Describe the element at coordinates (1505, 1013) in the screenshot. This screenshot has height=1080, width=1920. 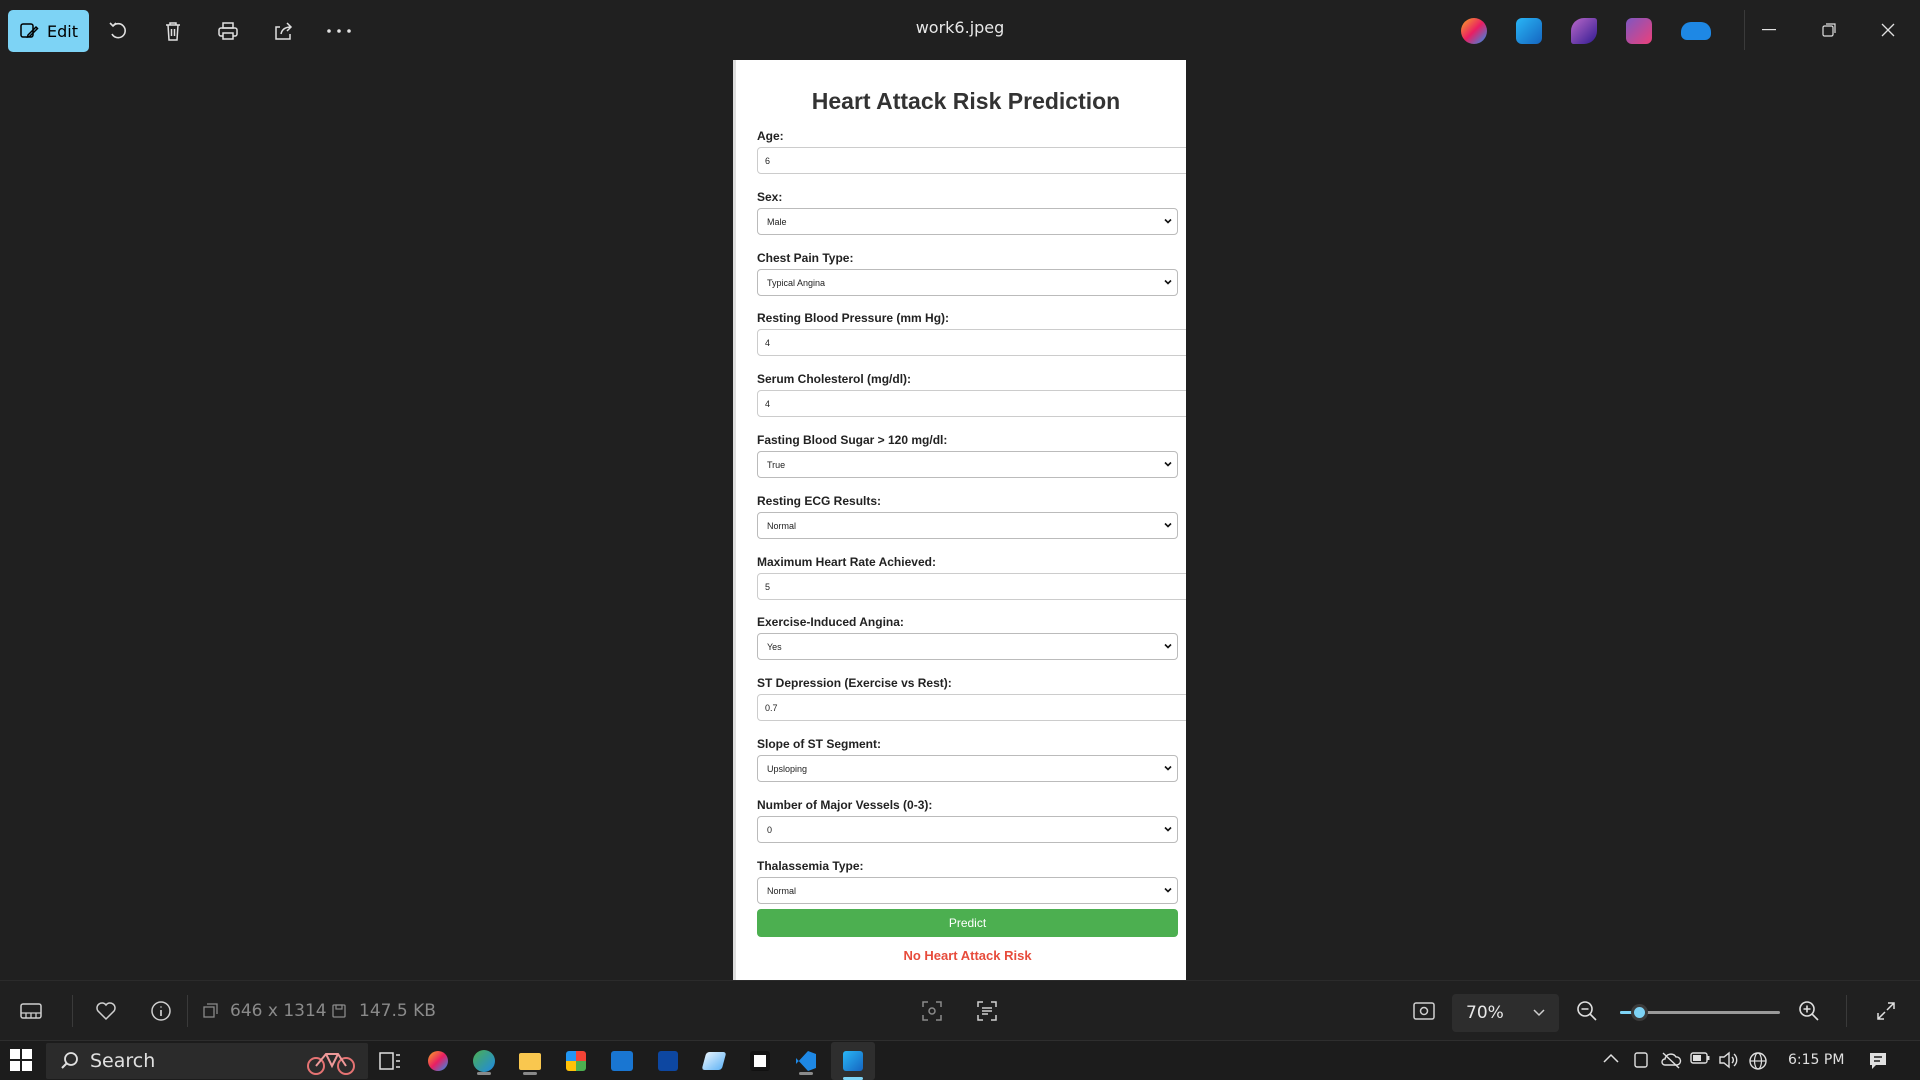
I see `zoom-dropdown: 70%` at that location.